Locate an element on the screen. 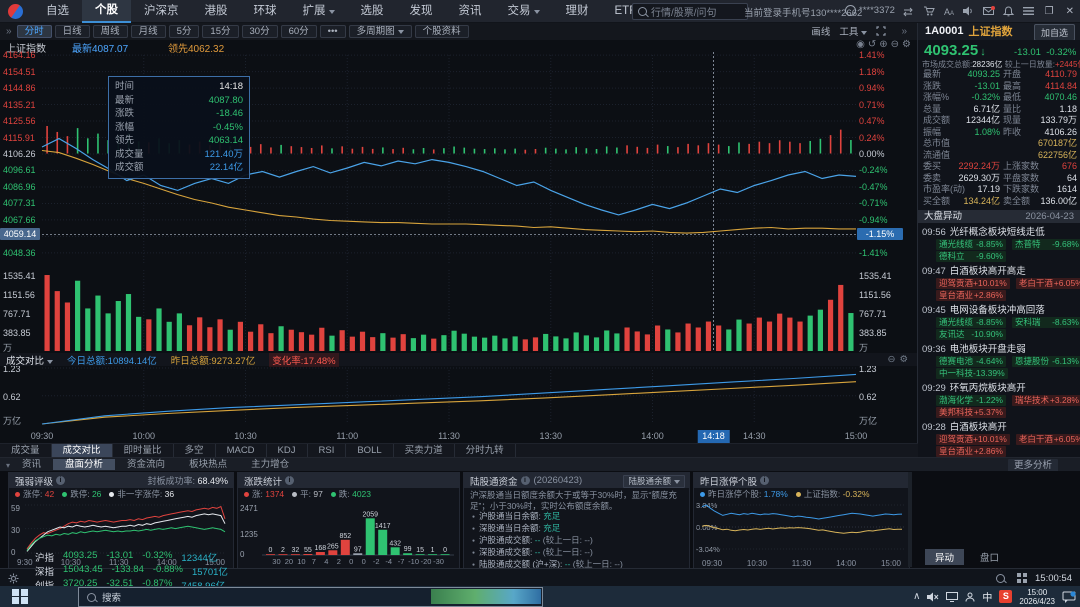 Image resolution: width=1080 pixels, height=607 pixels. nav-tab-自选: 自选 is located at coordinates (57, 11).